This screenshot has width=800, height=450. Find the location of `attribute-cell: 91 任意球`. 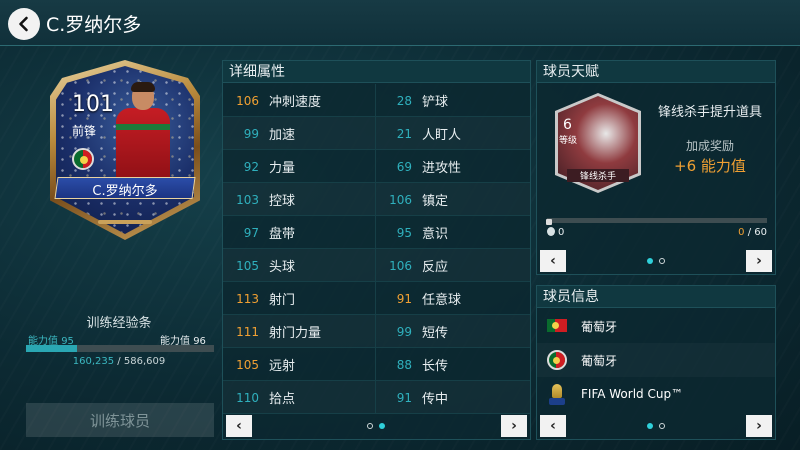

attribute-cell: 91 任意球 is located at coordinates (452, 298).